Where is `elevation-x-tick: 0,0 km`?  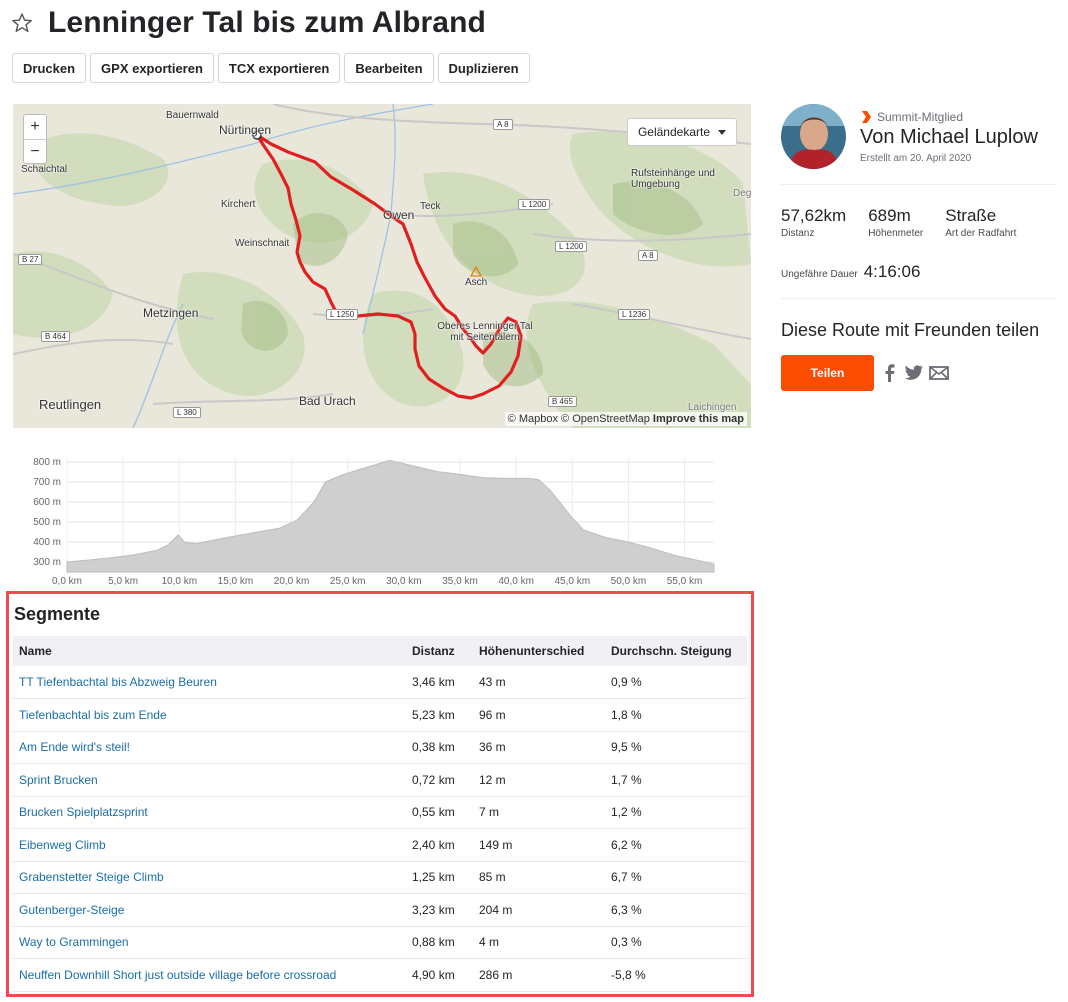 elevation-x-tick: 0,0 km is located at coordinates (67, 581).